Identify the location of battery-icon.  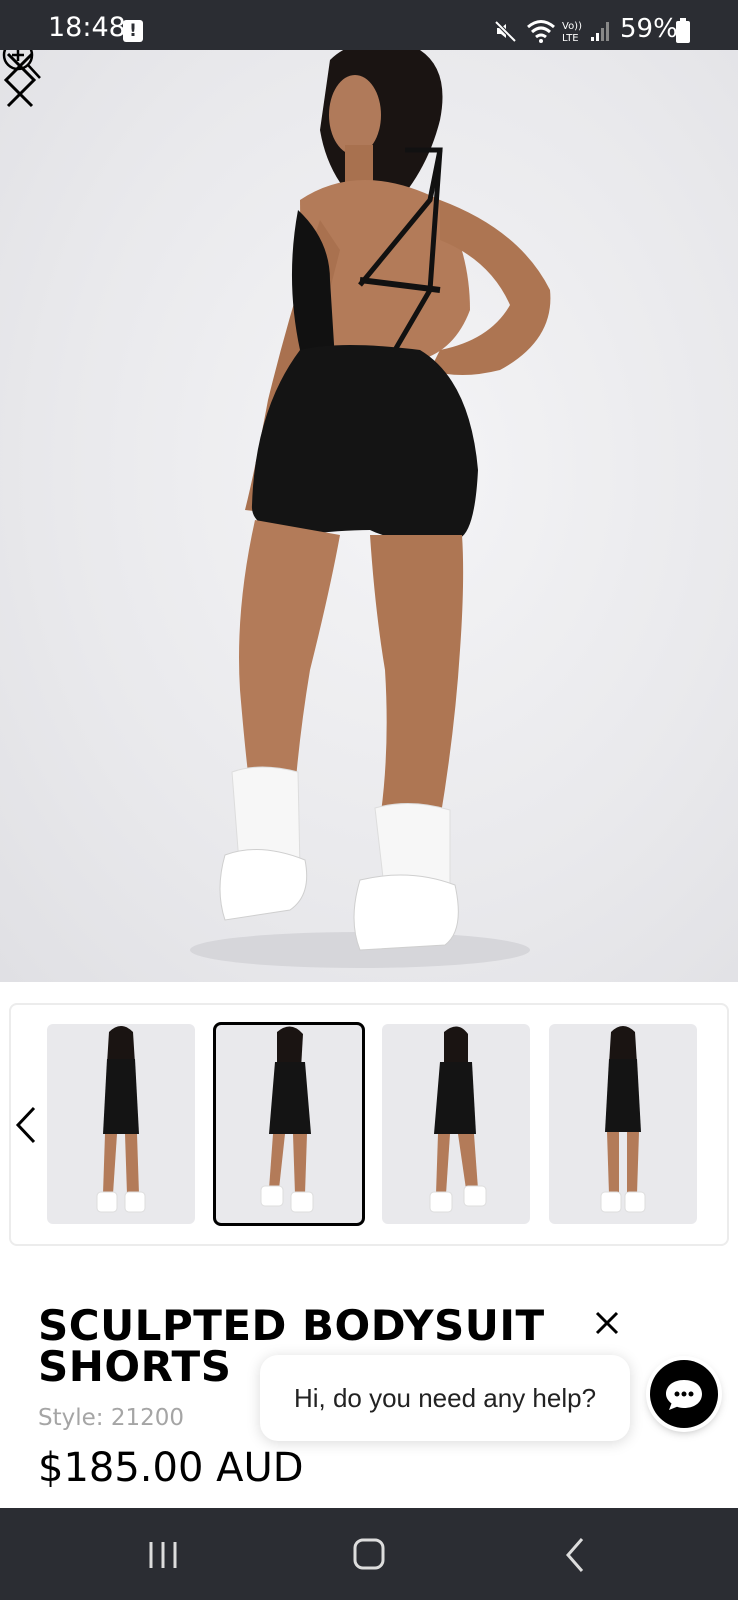
(683, 30).